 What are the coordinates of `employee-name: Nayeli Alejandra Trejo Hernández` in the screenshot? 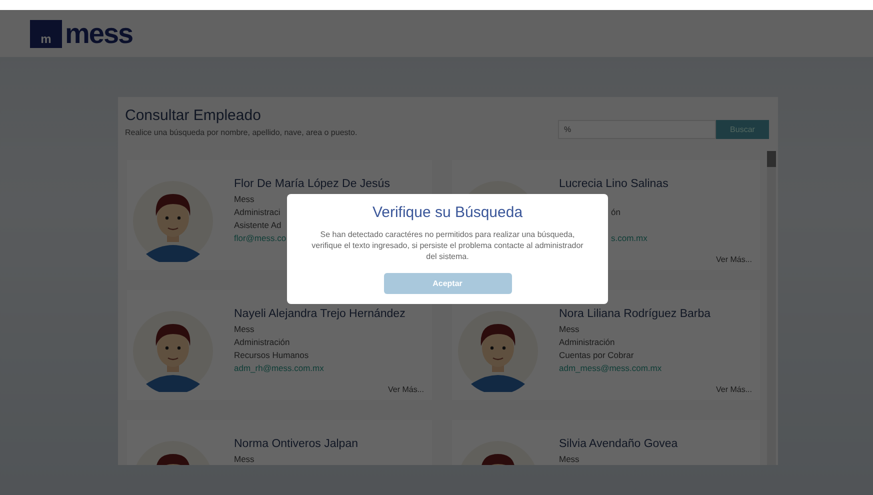 It's located at (320, 314).